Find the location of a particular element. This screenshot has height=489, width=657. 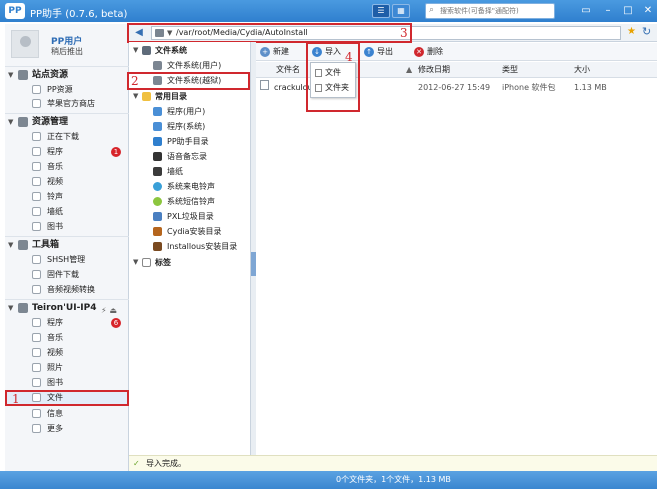

title-bar: PP PP助手 (0.7.6, beta) ☰ ▦ ⌕ ▭ – □ ✕ is located at coordinates (328, 11).